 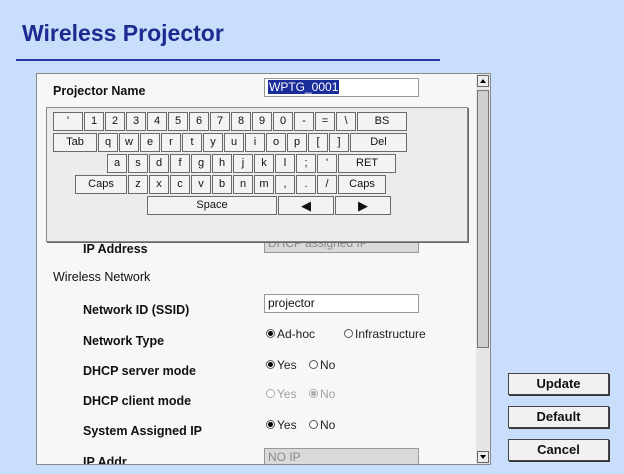 What do you see at coordinates (243, 184) in the screenshot?
I see `key: n` at bounding box center [243, 184].